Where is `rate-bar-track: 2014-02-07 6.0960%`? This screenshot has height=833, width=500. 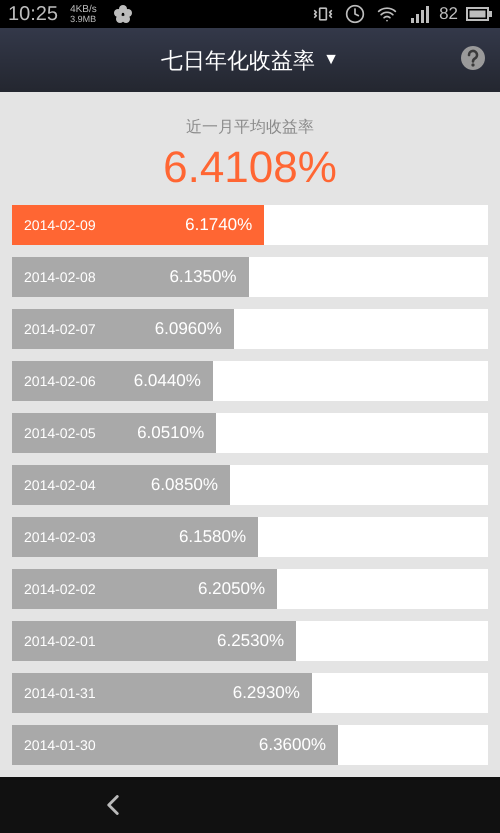 rate-bar-track: 2014-02-07 6.0960% is located at coordinates (250, 329).